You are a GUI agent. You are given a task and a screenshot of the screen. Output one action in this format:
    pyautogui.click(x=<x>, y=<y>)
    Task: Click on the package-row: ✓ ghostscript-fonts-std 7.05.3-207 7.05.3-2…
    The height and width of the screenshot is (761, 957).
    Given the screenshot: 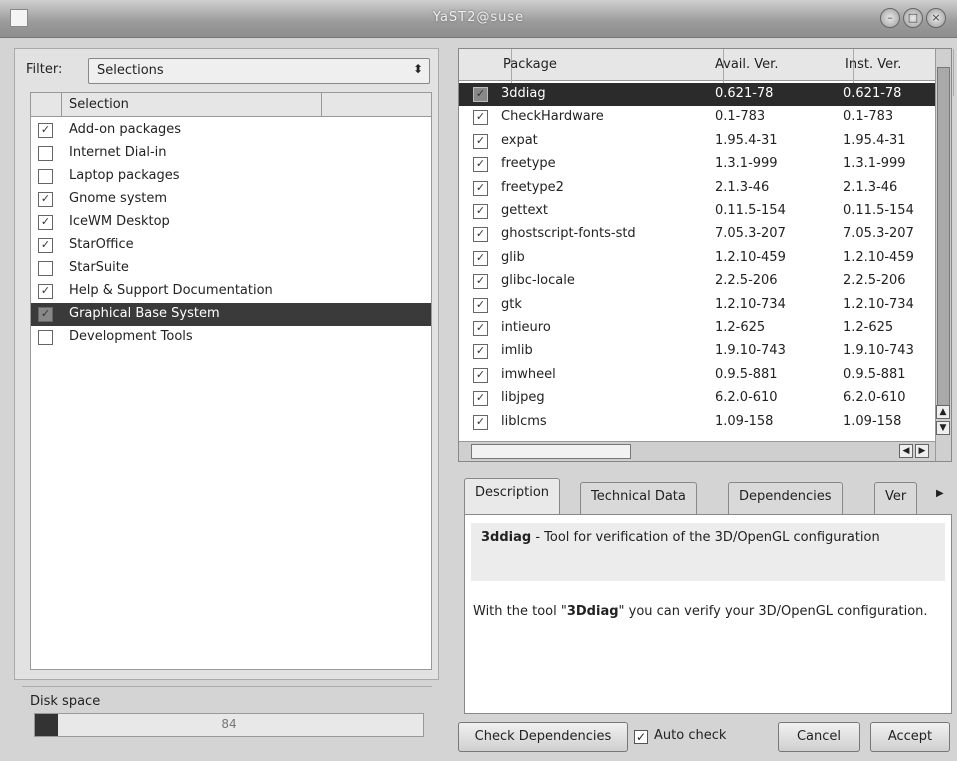 What is the action you would take?
    pyautogui.click(x=697, y=234)
    